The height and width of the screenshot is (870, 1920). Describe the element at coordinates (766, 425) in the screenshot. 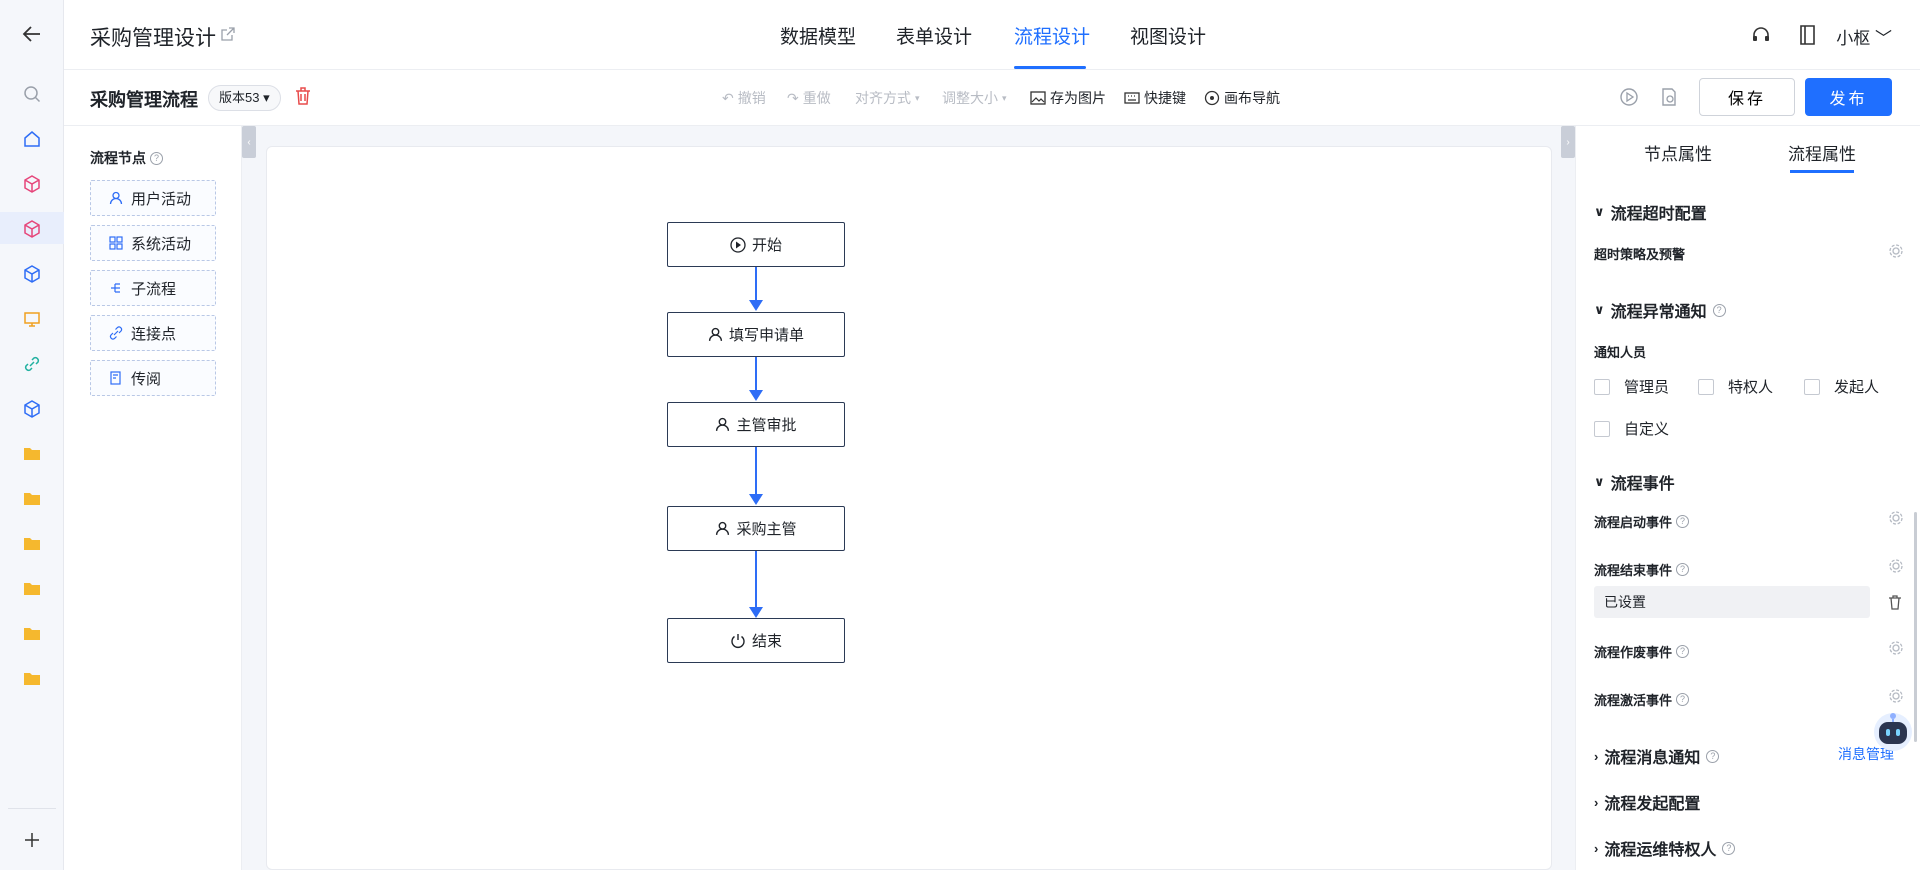

I see `flow-node-label: 主管审批` at that location.